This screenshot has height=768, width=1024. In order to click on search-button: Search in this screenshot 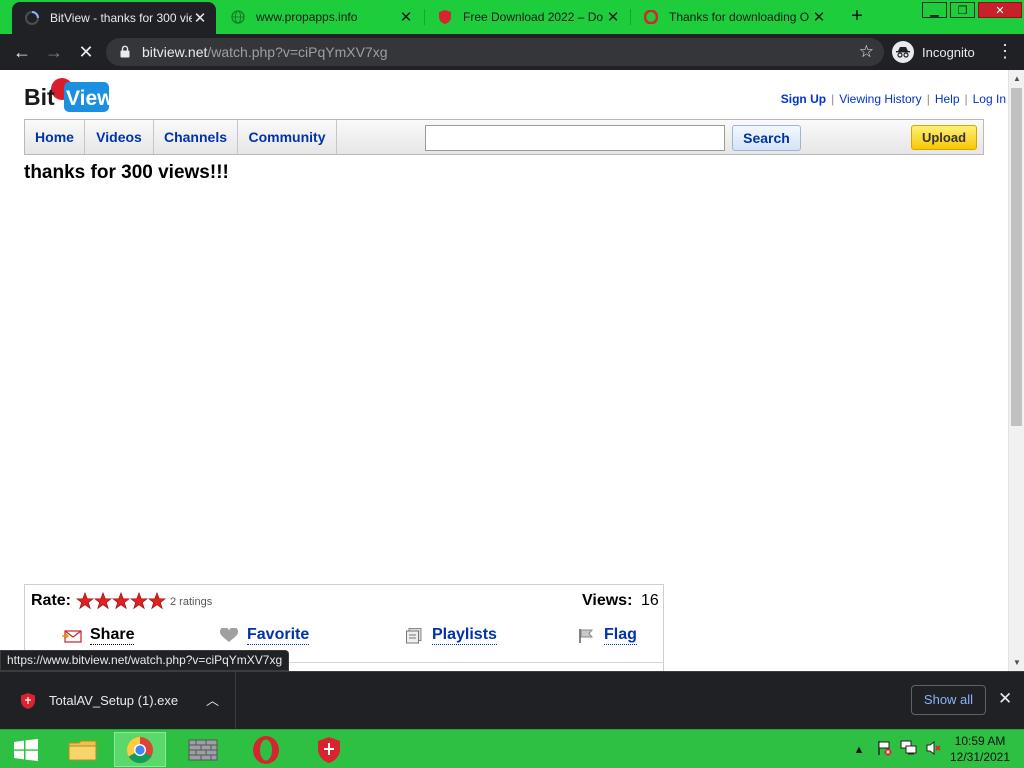, I will do `click(766, 138)`.